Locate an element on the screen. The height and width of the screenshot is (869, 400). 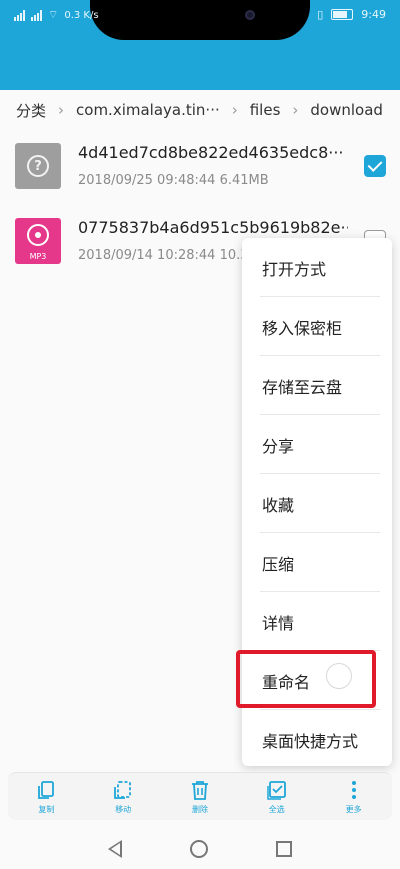
file-meta: 2018/09/25 09:48:44 6.41MB is located at coordinates (173, 180).